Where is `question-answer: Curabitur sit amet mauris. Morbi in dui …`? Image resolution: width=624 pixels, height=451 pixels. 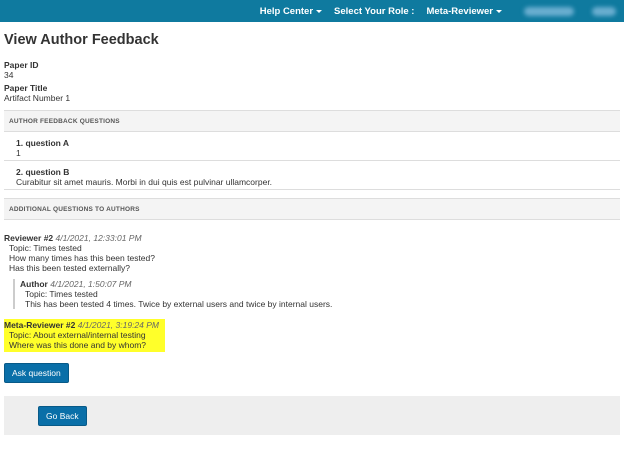
question-answer: Curabitur sit amet mauris. Morbi in dui … is located at coordinates (144, 182).